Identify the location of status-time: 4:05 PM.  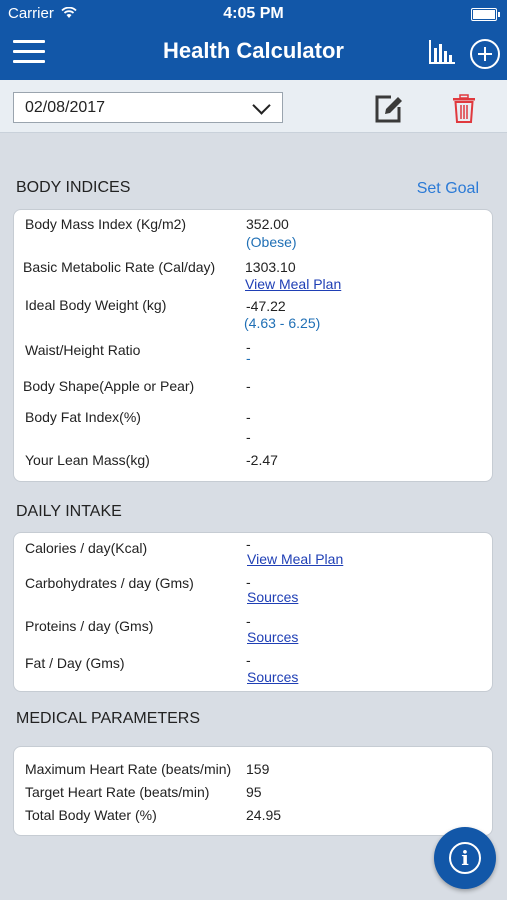
(253, 13).